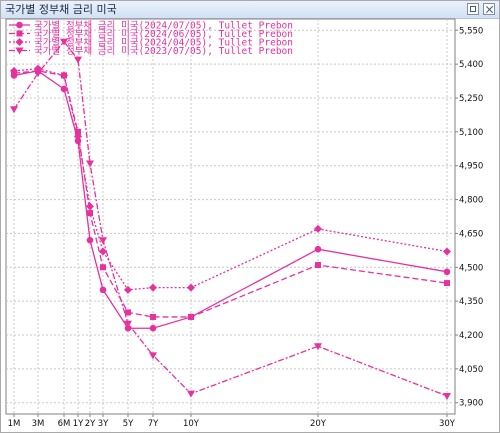  Describe the element at coordinates (191, 424) in the screenshot. I see `x-tick-label: 10Y` at that location.